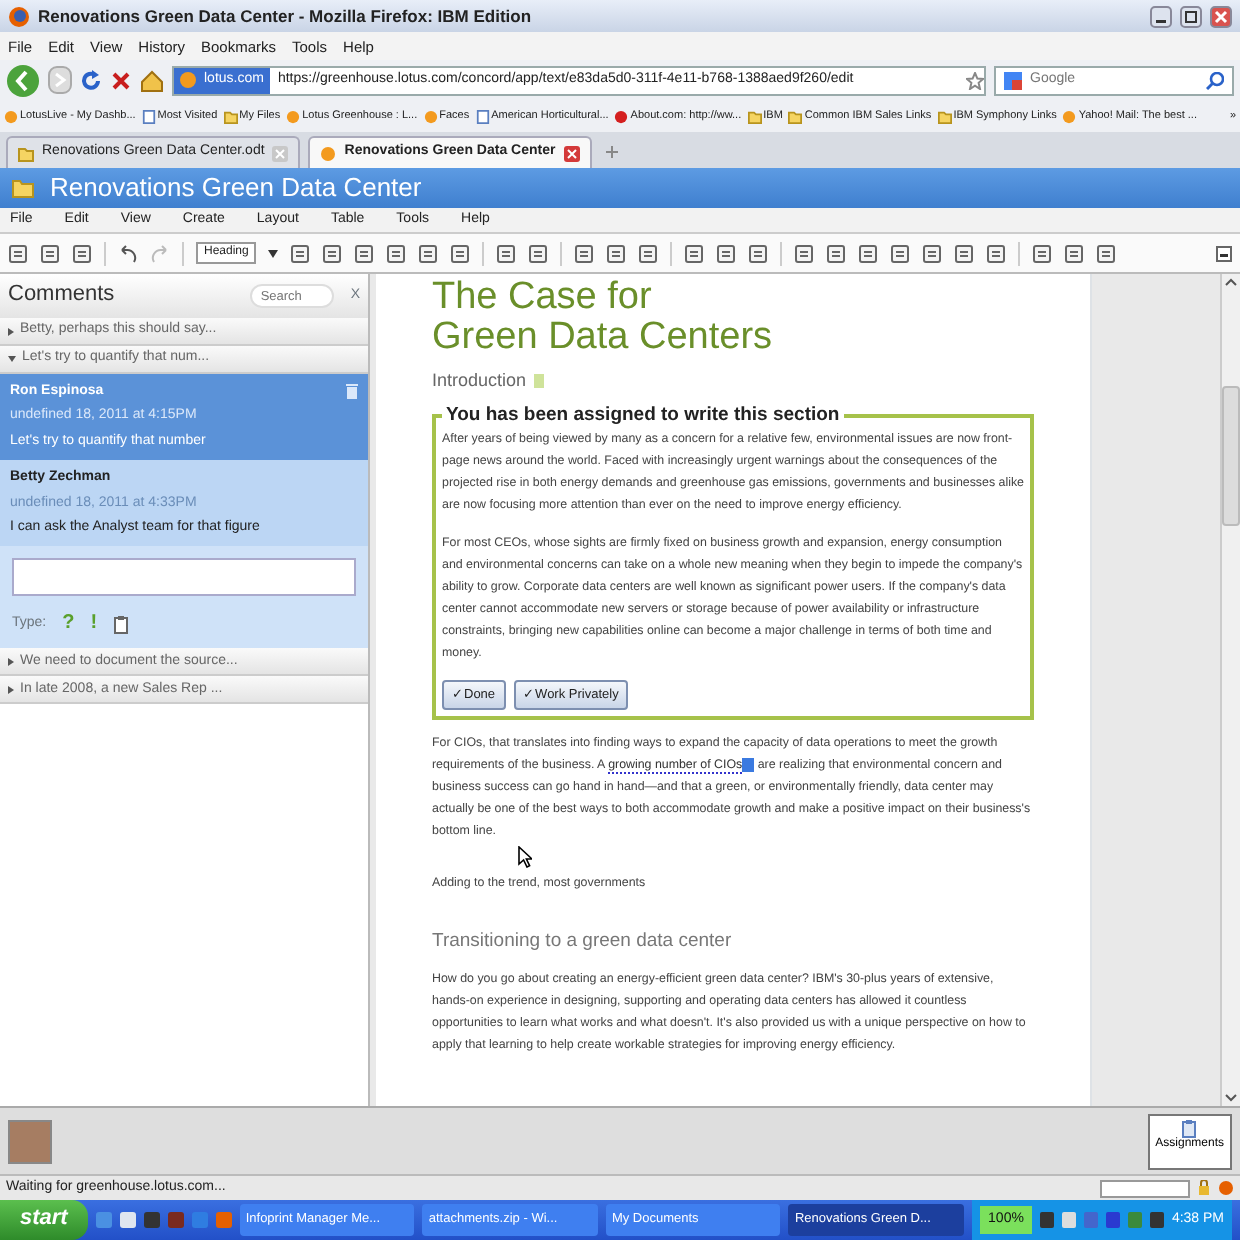 The height and width of the screenshot is (1240, 1240). Describe the element at coordinates (748, 764) in the screenshot. I see `comment-marker-icon` at that location.